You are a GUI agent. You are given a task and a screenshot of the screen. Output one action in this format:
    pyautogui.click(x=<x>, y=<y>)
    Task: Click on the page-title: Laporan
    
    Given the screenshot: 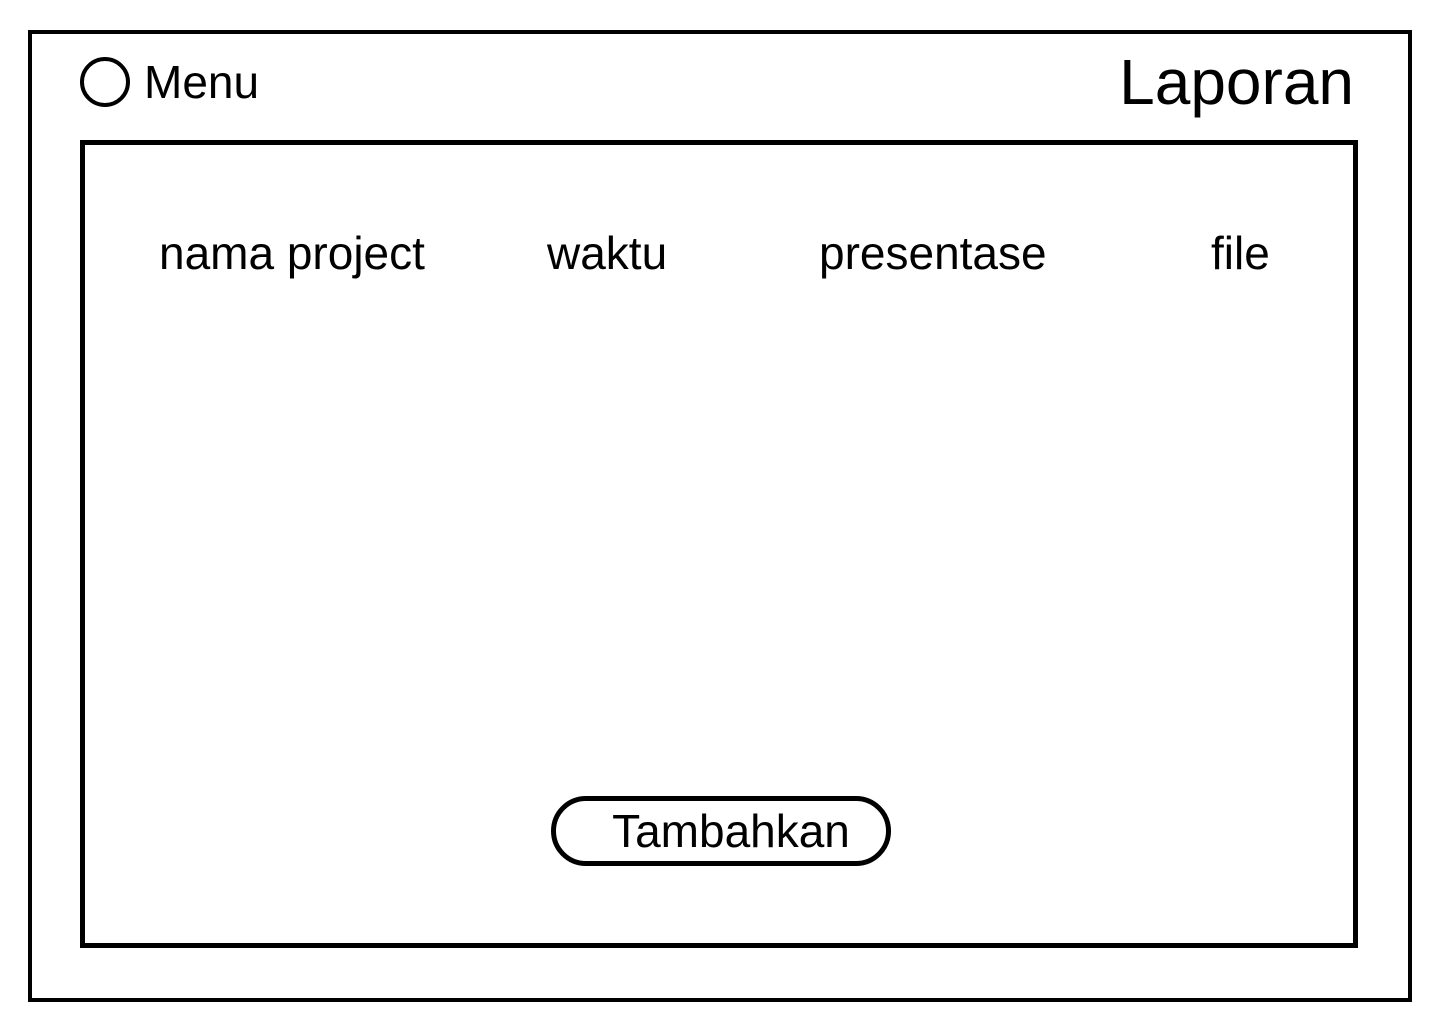 What is the action you would take?
    pyautogui.click(x=1236, y=82)
    